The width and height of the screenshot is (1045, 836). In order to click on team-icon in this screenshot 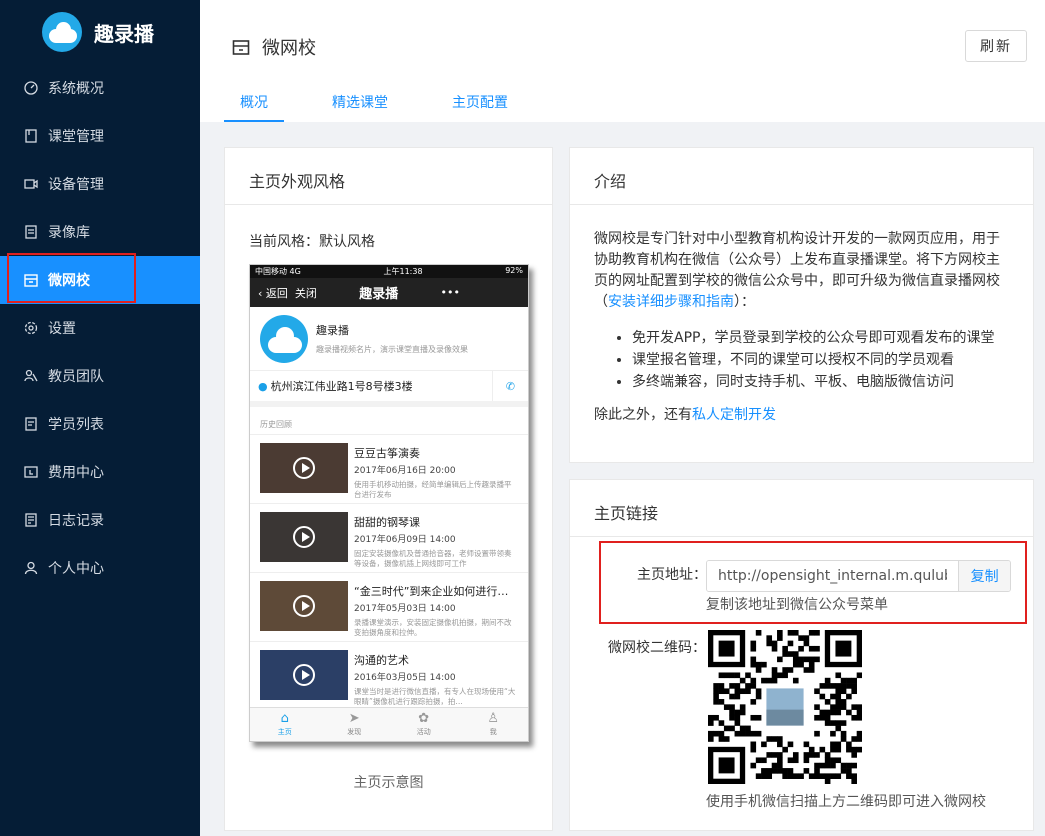, I will do `click(31, 375)`.